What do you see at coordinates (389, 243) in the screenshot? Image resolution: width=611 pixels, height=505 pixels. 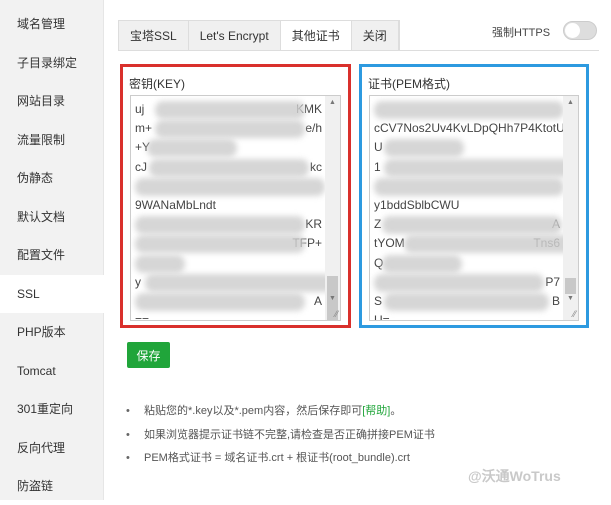 I see `line-text: tYOM` at bounding box center [389, 243].